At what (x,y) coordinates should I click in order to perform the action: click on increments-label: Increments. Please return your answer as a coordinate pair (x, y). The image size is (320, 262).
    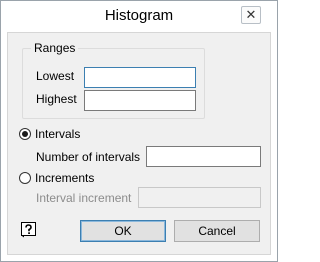
    Looking at the image, I should click on (65, 178).